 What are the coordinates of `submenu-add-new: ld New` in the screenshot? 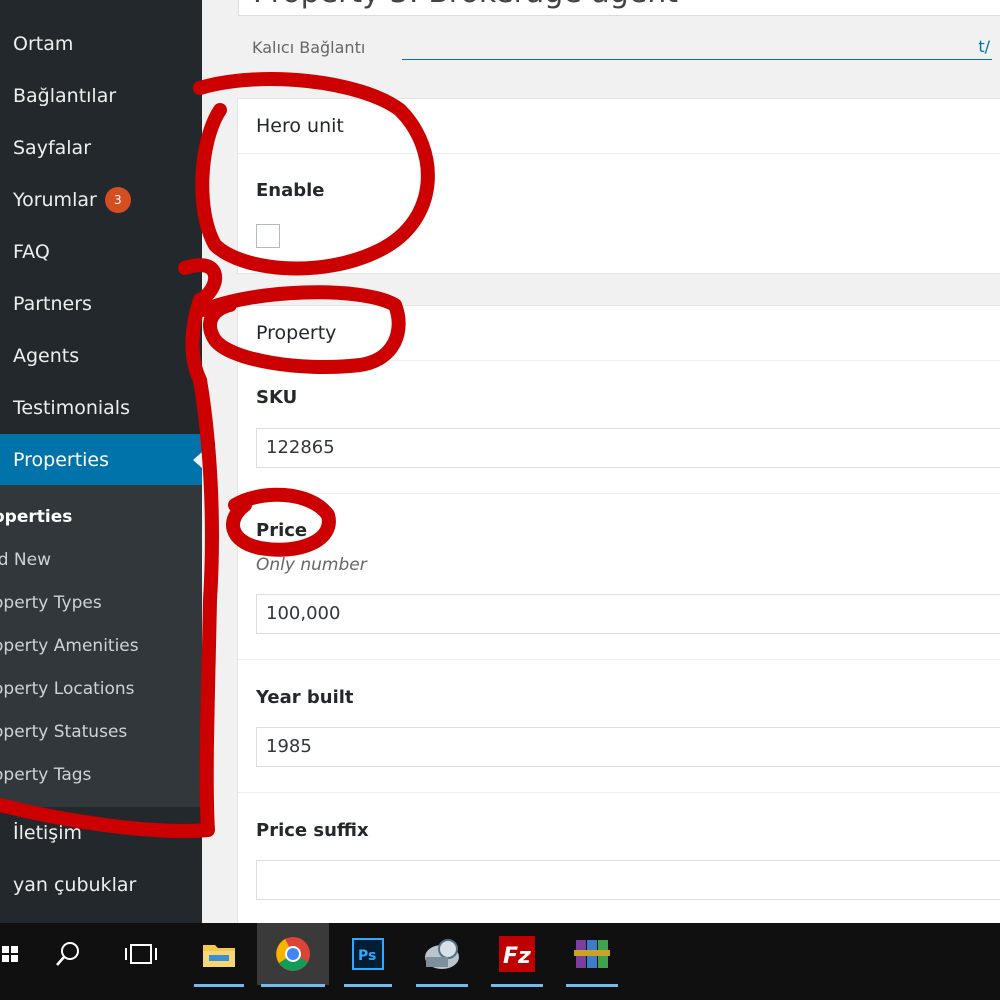 It's located at (25, 560).